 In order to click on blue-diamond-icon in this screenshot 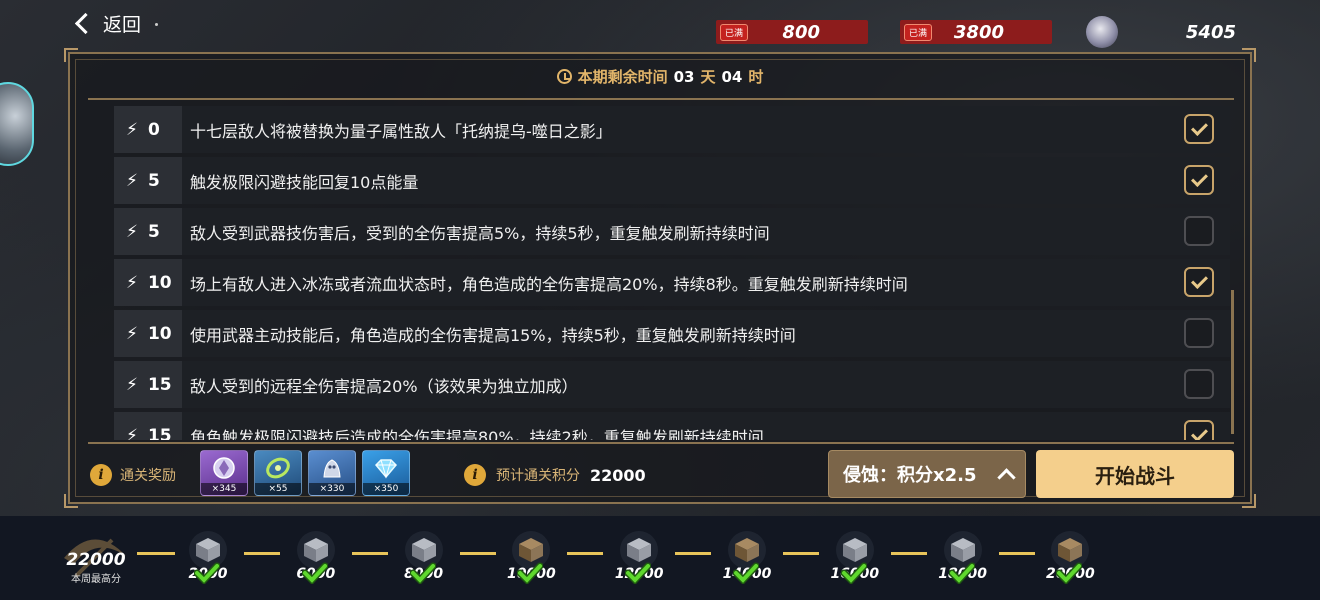, I will do `click(386, 469)`.